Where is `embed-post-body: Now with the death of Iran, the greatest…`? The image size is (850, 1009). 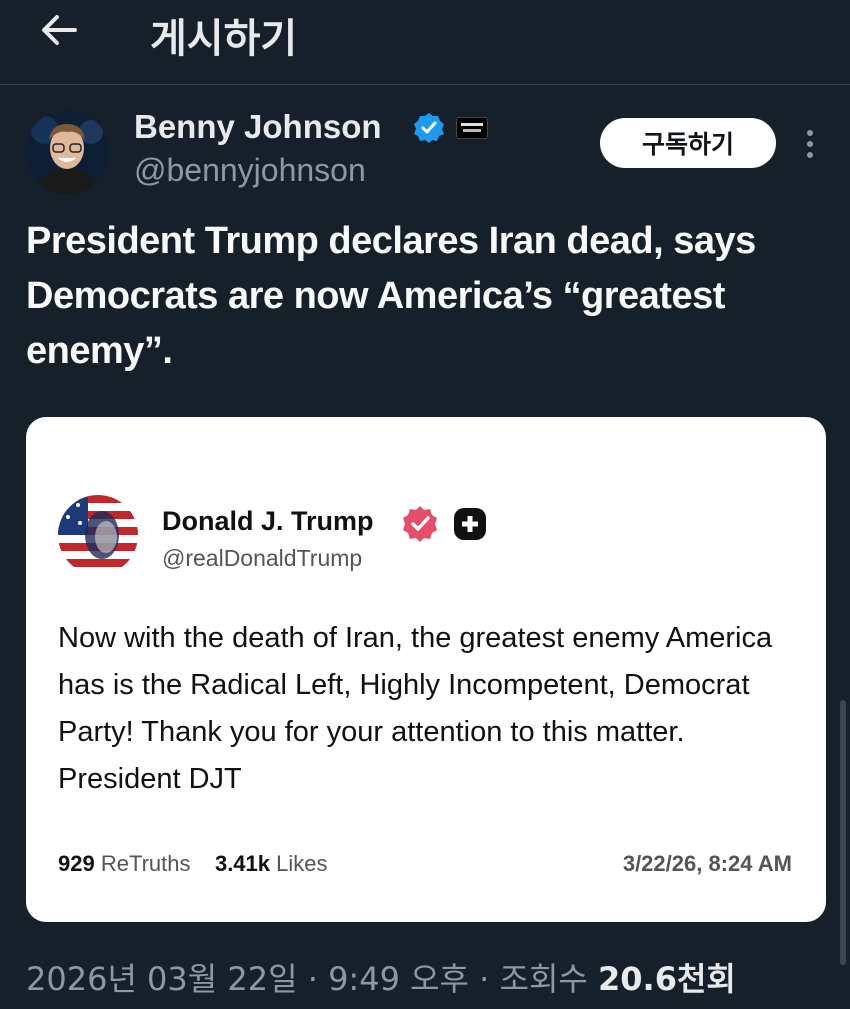 embed-post-body: Now with the death of Iran, the greatest… is located at coordinates (415, 708).